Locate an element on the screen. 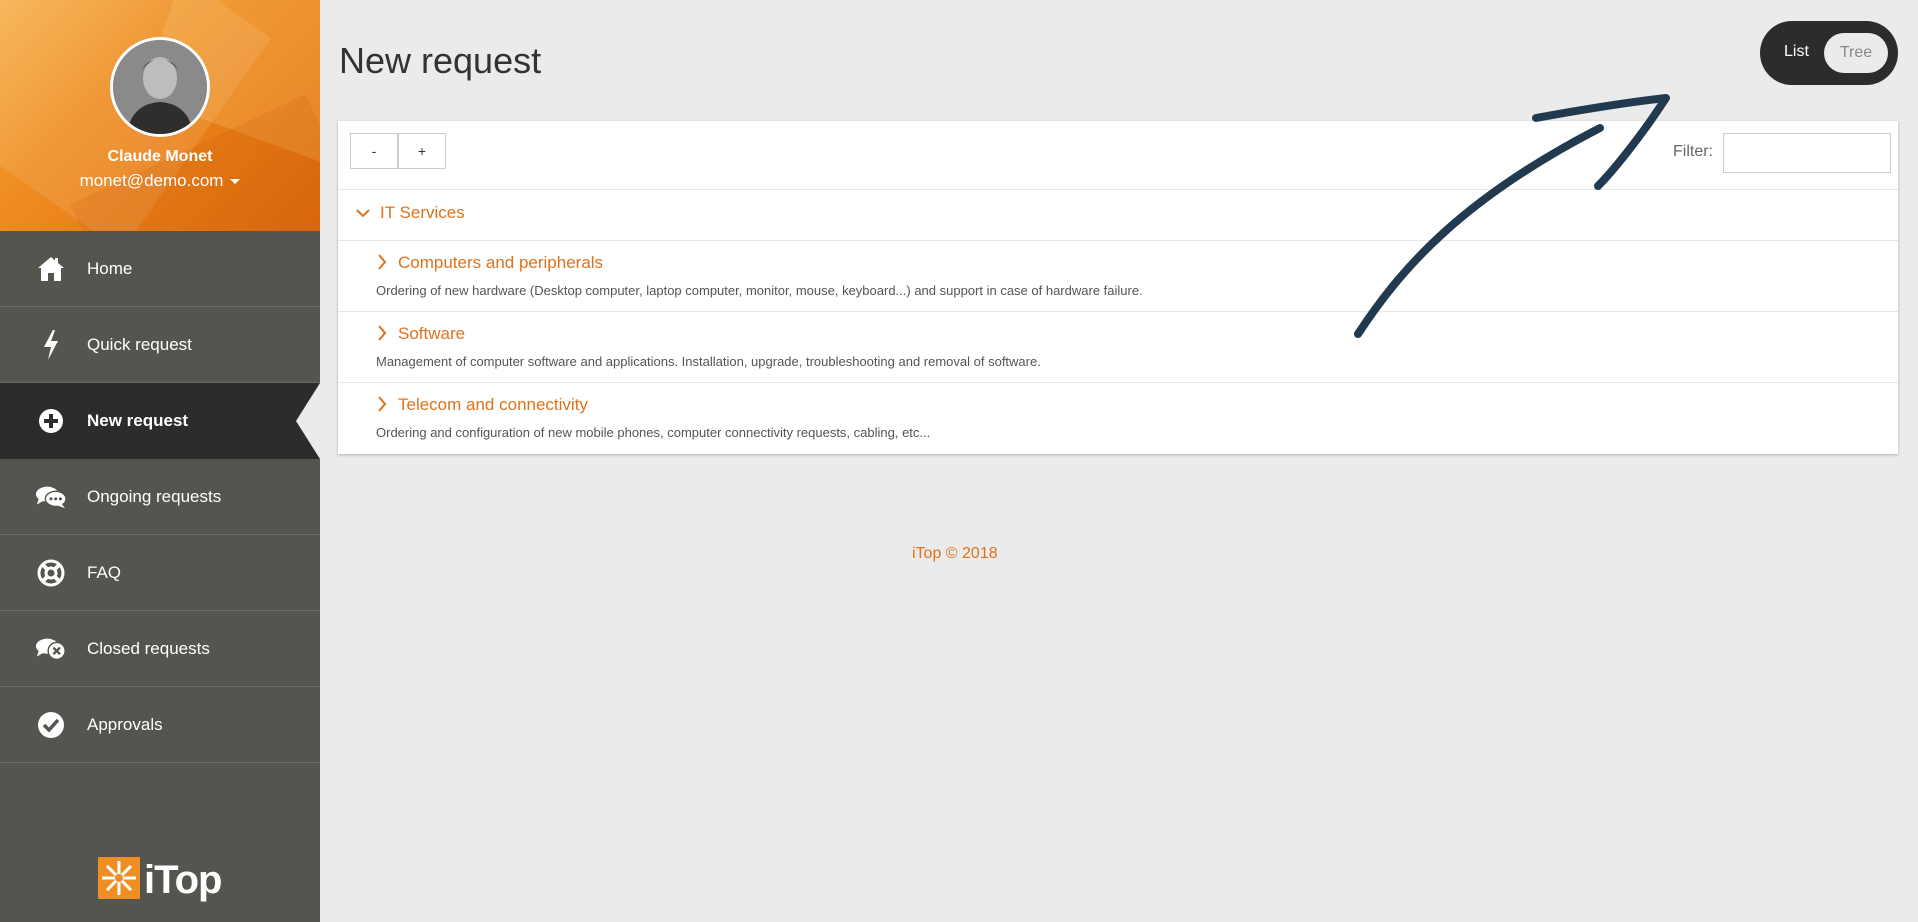 This screenshot has height=922, width=1918. sidebar-item-new-request: New request is located at coordinates (160, 421).